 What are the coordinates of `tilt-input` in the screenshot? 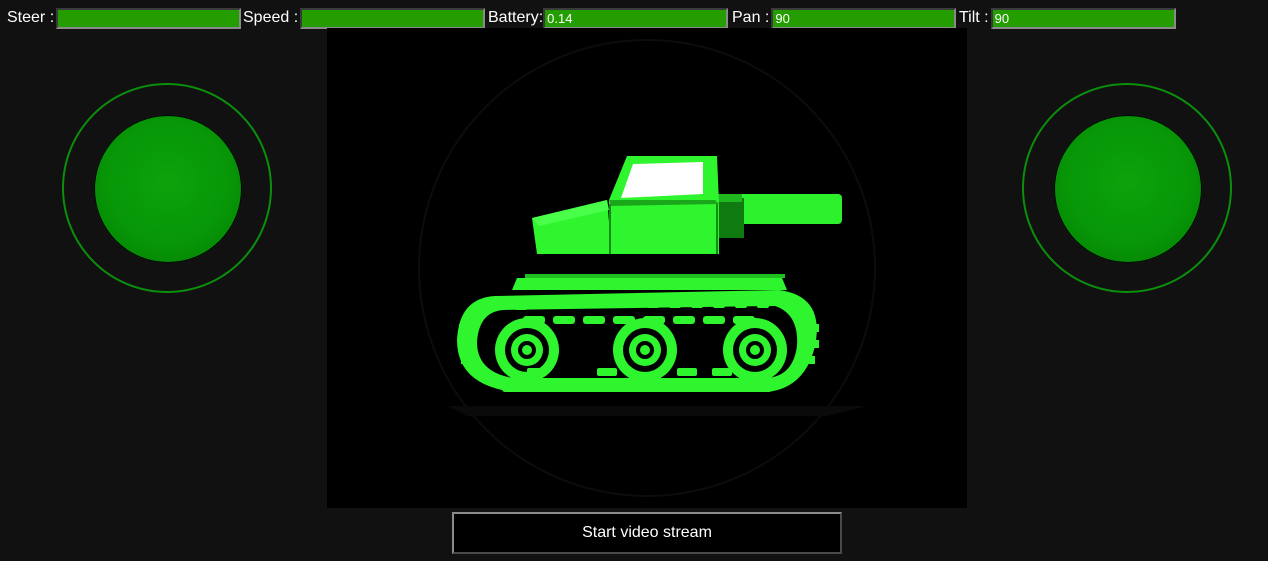 It's located at (1083, 18).